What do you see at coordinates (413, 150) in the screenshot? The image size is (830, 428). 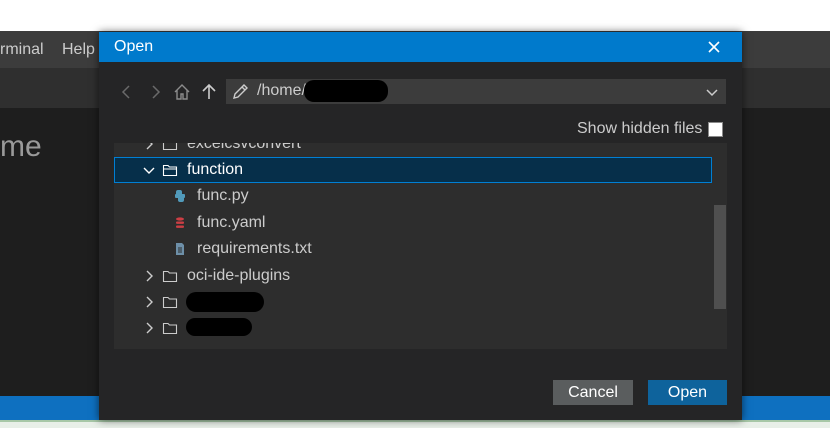 I see `tree-item-excelcsvconvert: excelcsvconvert` at bounding box center [413, 150].